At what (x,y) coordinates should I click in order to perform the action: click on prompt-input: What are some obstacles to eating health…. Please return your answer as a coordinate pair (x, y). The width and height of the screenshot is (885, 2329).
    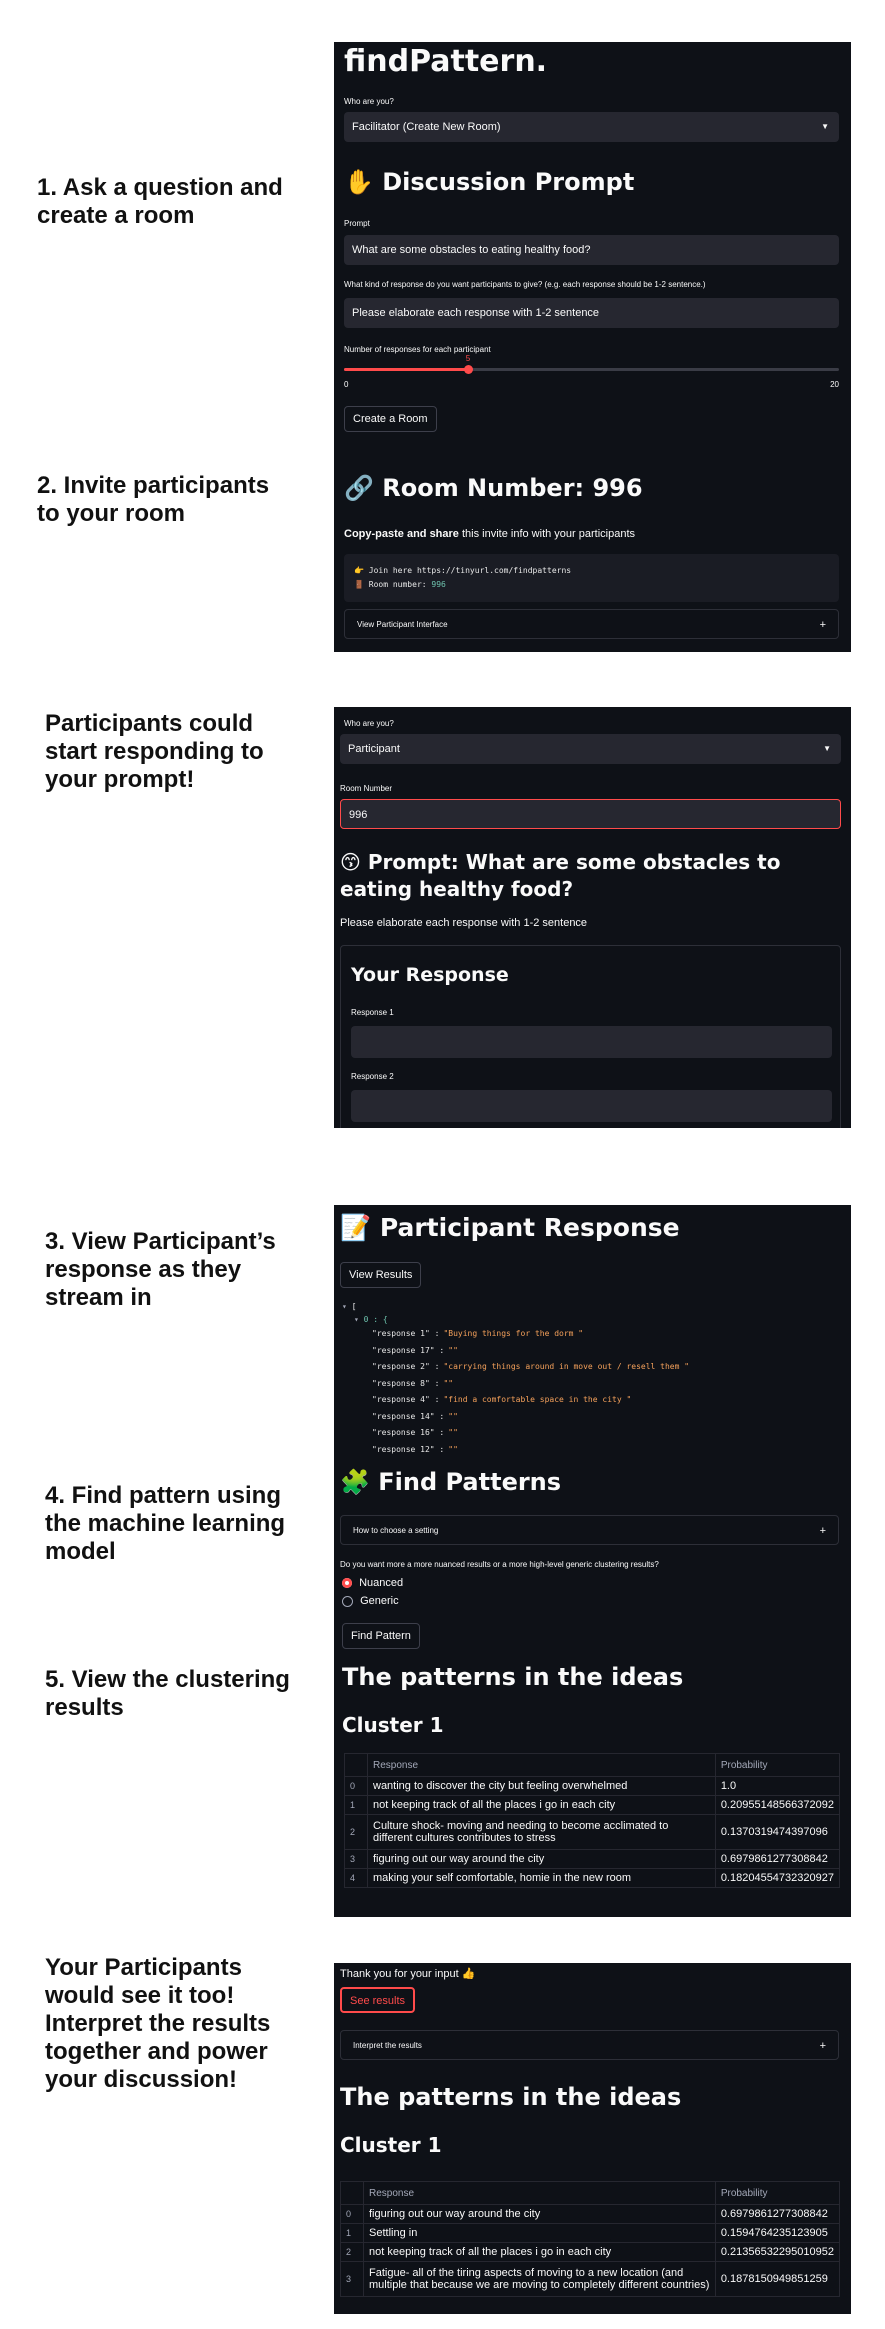
    Looking at the image, I should click on (591, 250).